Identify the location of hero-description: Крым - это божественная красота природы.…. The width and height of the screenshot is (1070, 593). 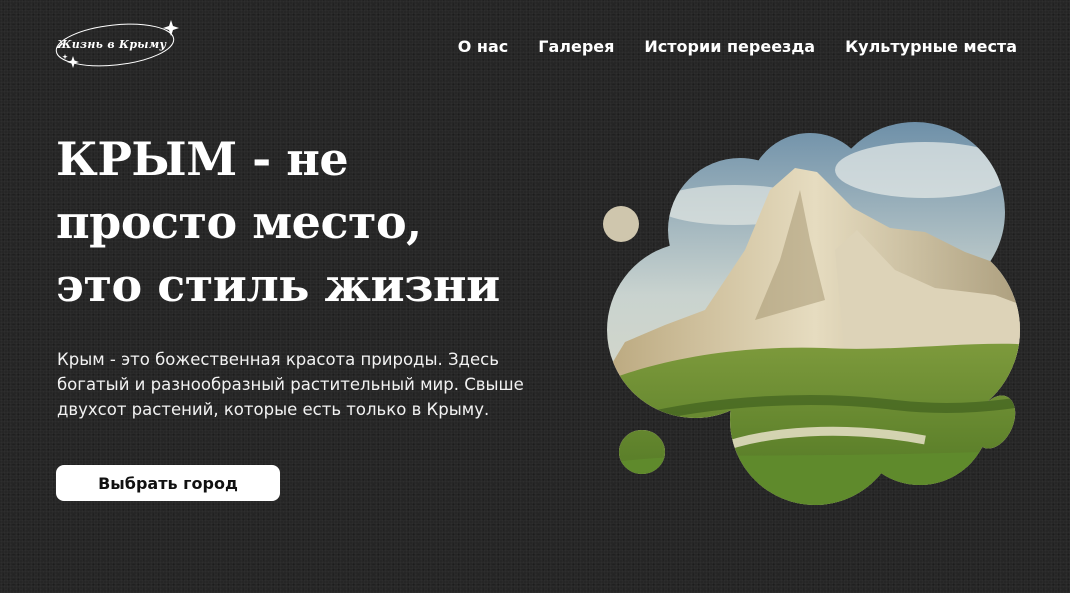
(290, 384).